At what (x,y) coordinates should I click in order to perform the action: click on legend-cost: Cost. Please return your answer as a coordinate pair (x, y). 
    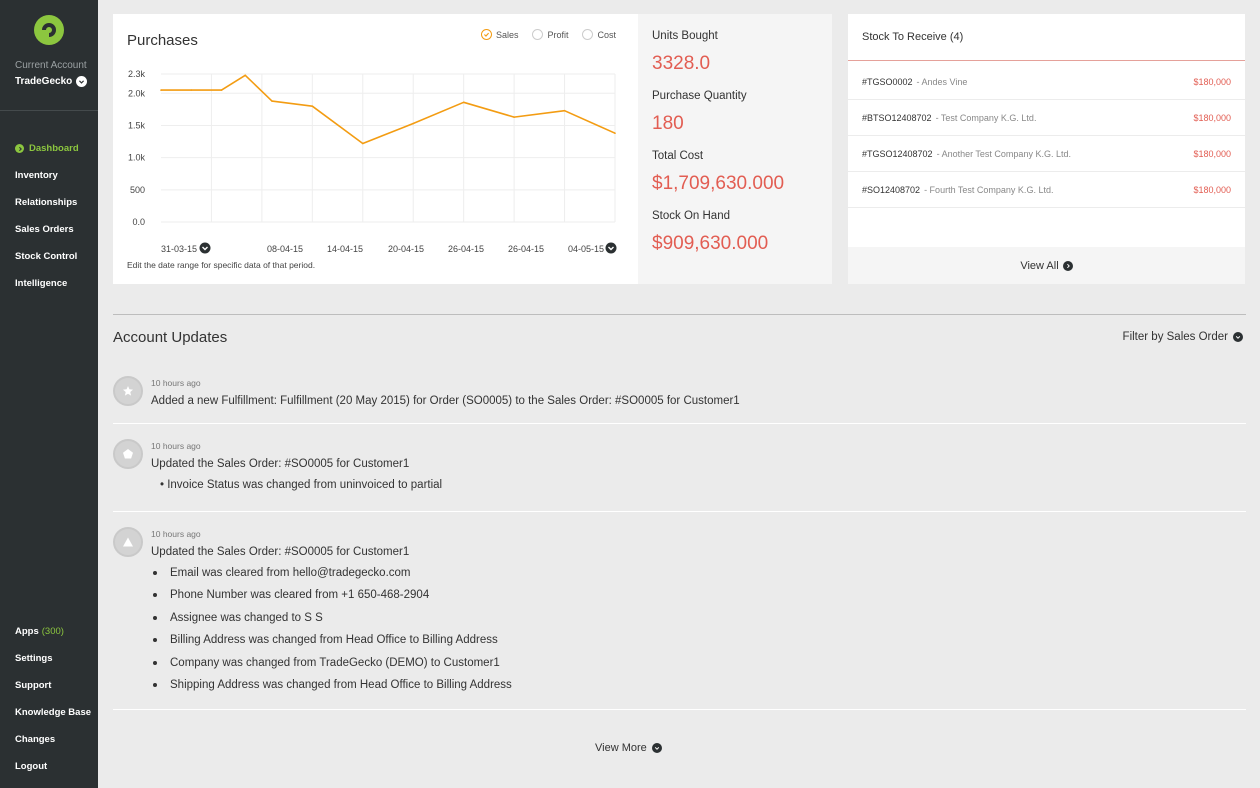
    Looking at the image, I should click on (599, 34).